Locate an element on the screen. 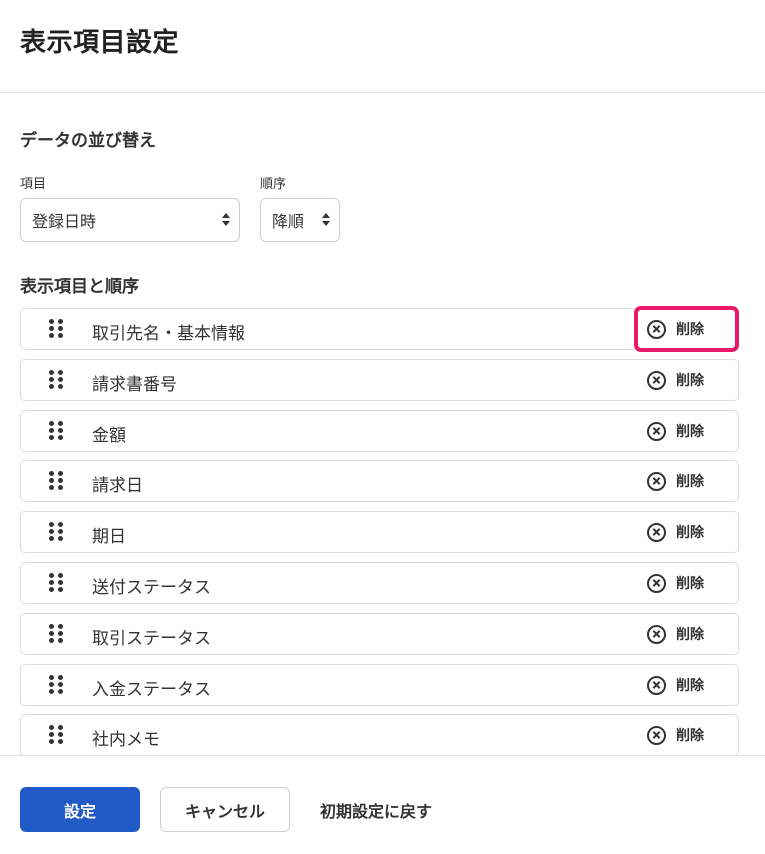 The image size is (765, 854). sort-item-value: 登録日時 is located at coordinates (64, 221).